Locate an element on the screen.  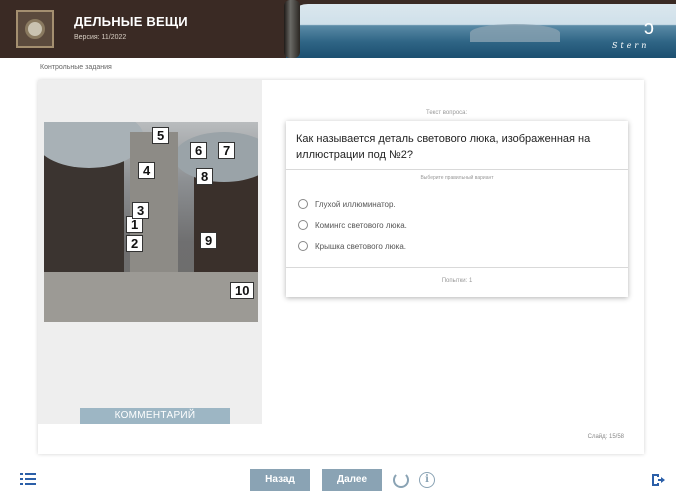
image-label: 10 is located at coordinates (242, 290).